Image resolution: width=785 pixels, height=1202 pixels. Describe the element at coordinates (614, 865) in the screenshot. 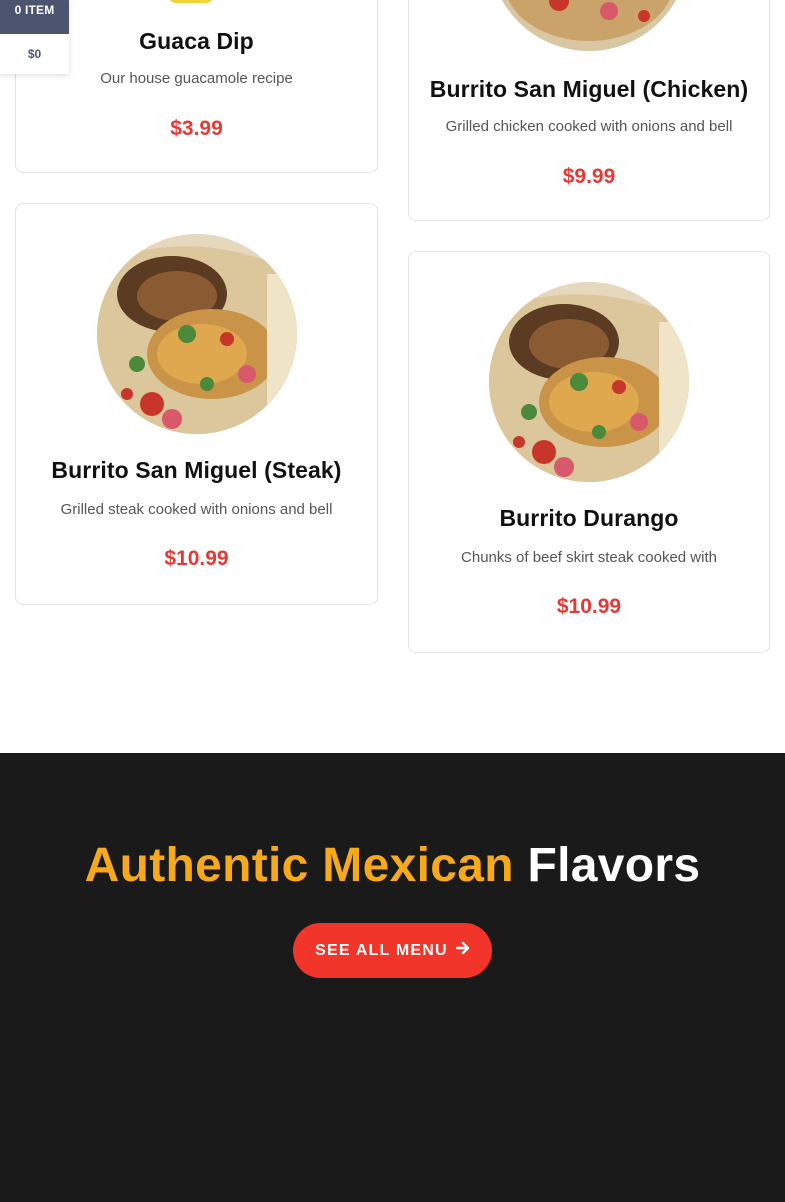

I see `heading-rest: Flavors` at that location.